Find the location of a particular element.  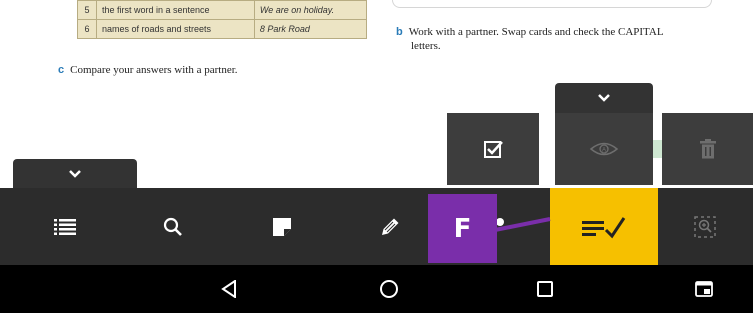

row-number: 5 is located at coordinates (87, 10).